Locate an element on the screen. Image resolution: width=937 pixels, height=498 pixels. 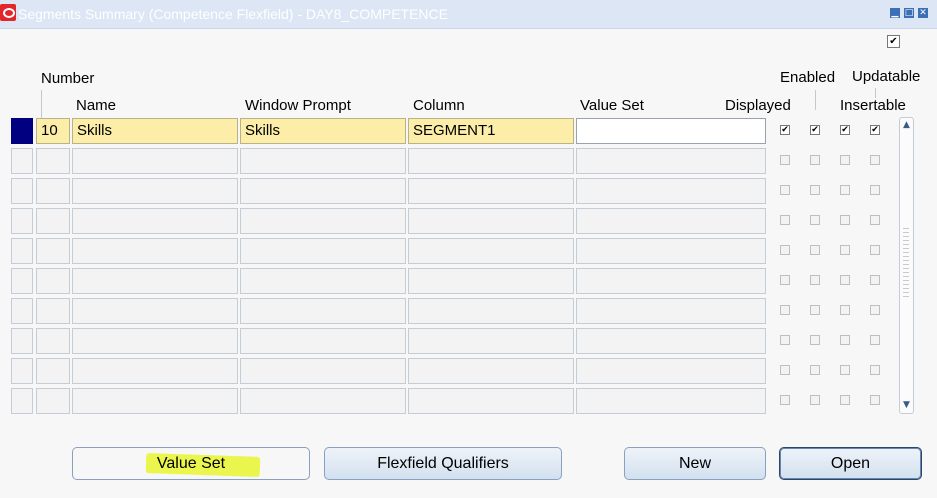
top-checkbox: ✔ is located at coordinates (893, 41).